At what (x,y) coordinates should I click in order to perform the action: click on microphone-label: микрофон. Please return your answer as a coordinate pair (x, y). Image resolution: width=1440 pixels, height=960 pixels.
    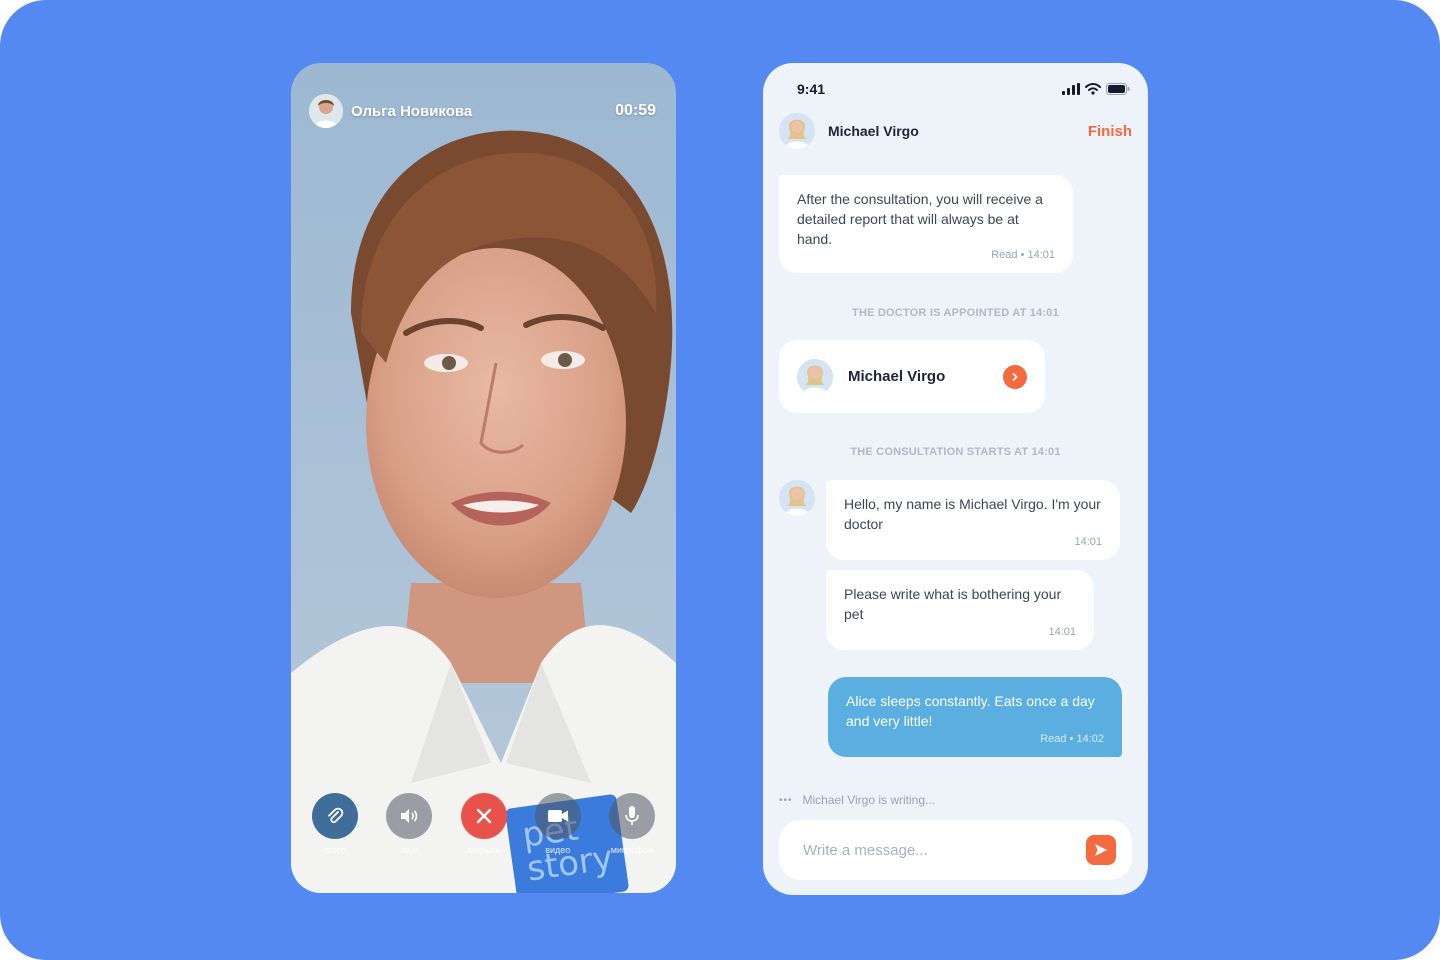
    Looking at the image, I should click on (632, 850).